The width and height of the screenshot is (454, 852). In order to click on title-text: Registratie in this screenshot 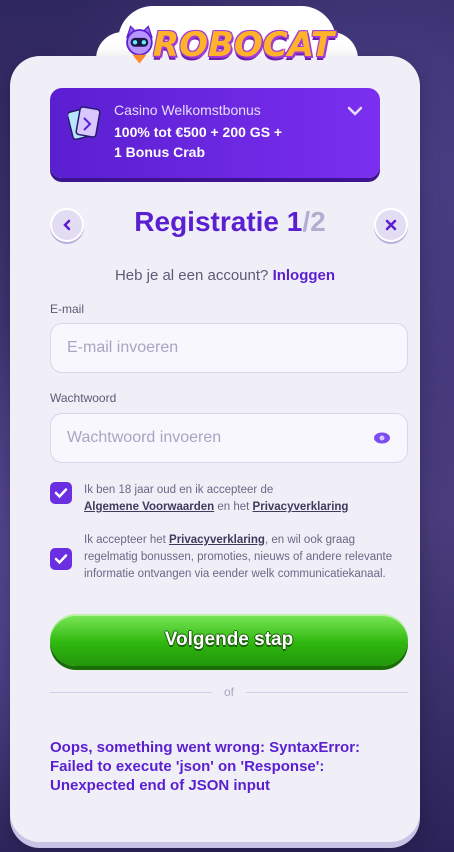, I will do `click(206, 221)`.